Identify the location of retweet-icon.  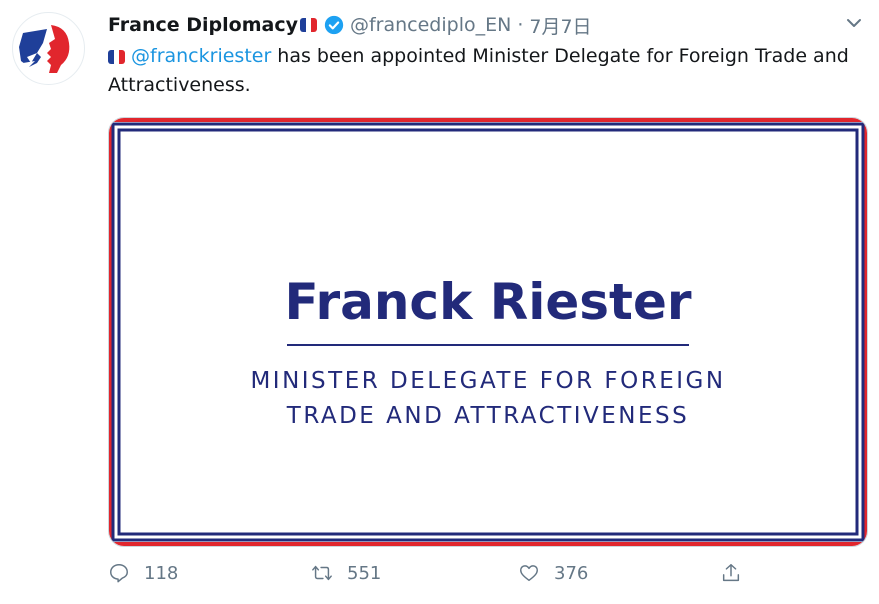
(322, 573).